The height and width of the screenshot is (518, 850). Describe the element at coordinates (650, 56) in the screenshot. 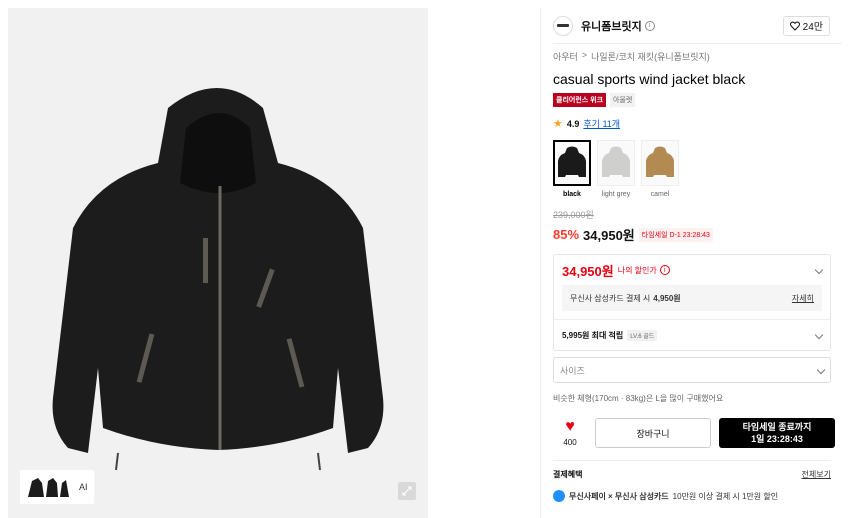

I see `breadcrumb-item: 나일론/코치 재킷(유니폼브릿지)` at that location.